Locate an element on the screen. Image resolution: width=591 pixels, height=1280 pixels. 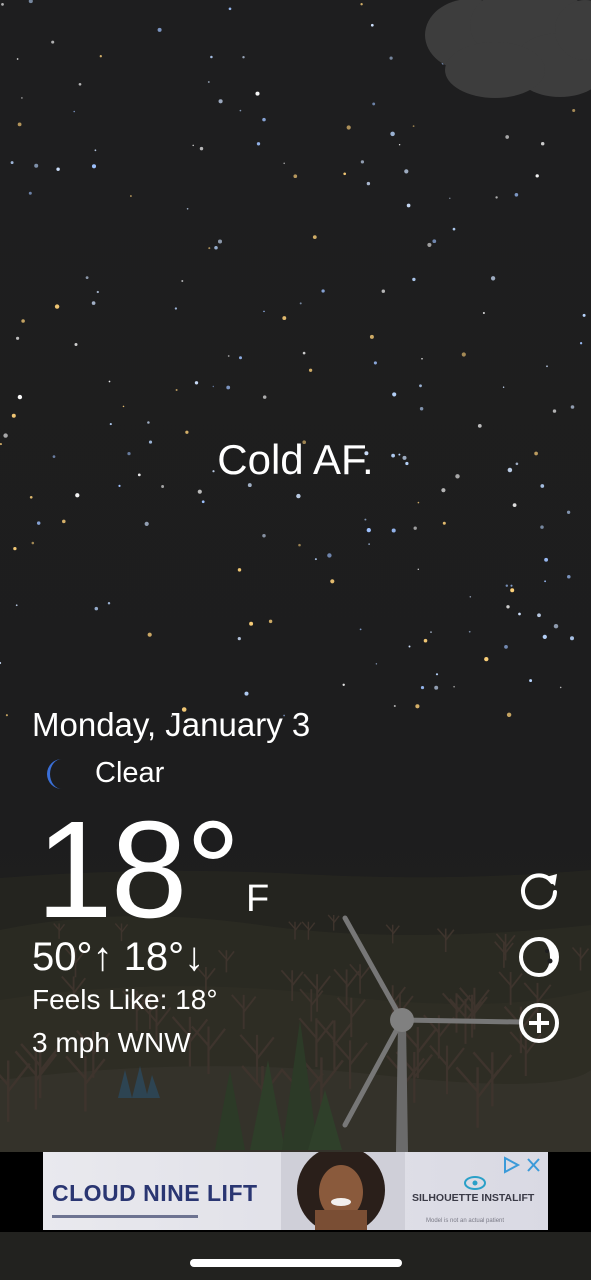
bottom-ground is located at coordinates (295, 1256).